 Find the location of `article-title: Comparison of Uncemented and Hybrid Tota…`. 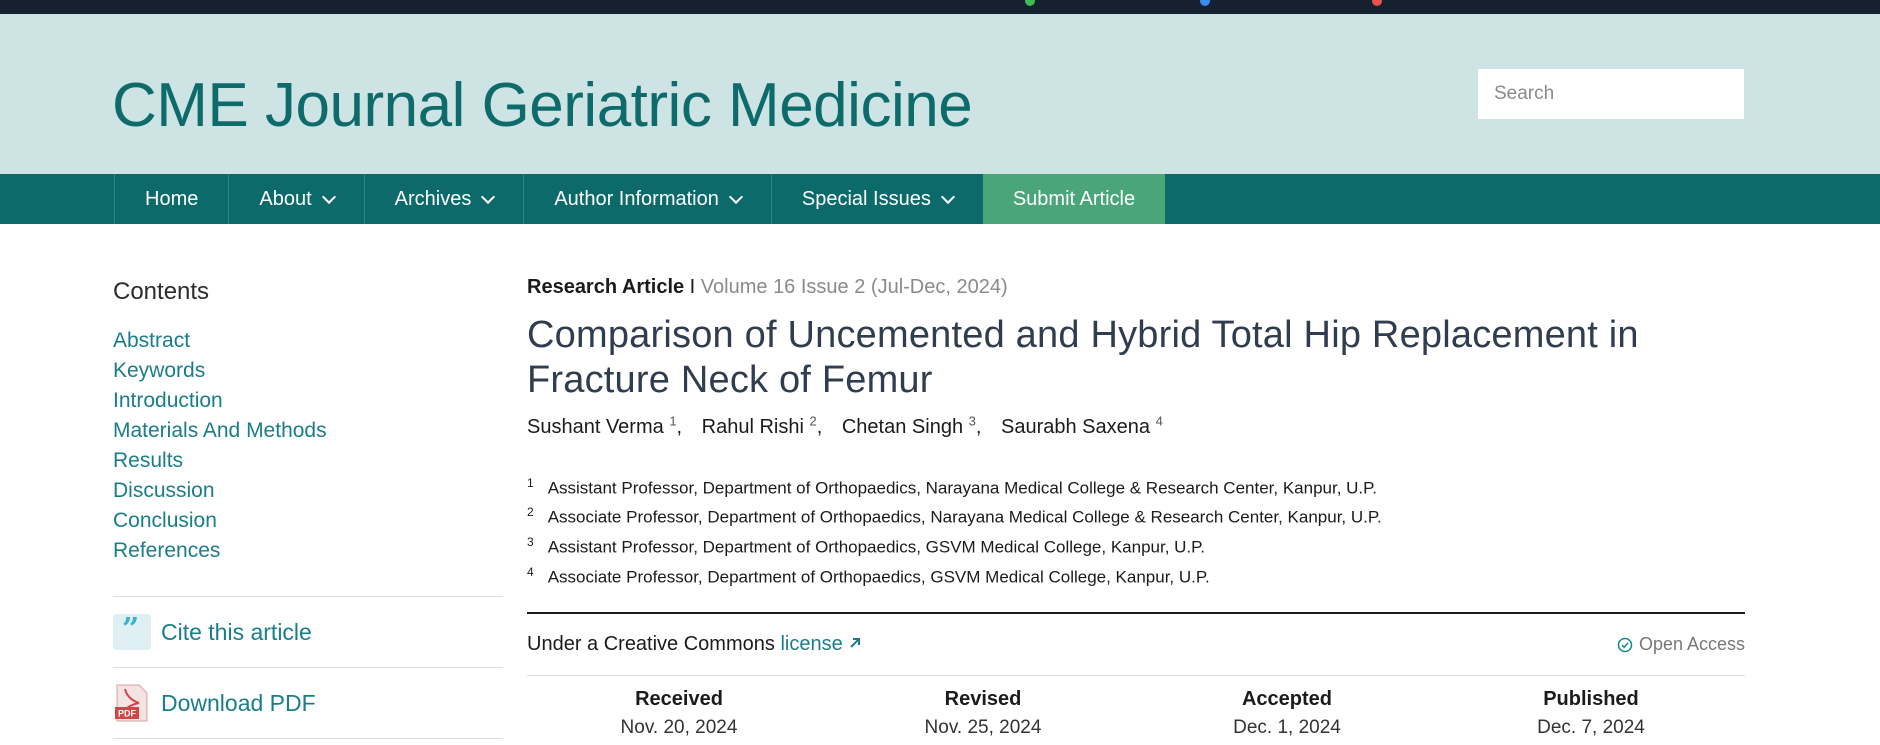

article-title: Comparison of Uncemented and Hybrid Tota… is located at coordinates (1083, 357).